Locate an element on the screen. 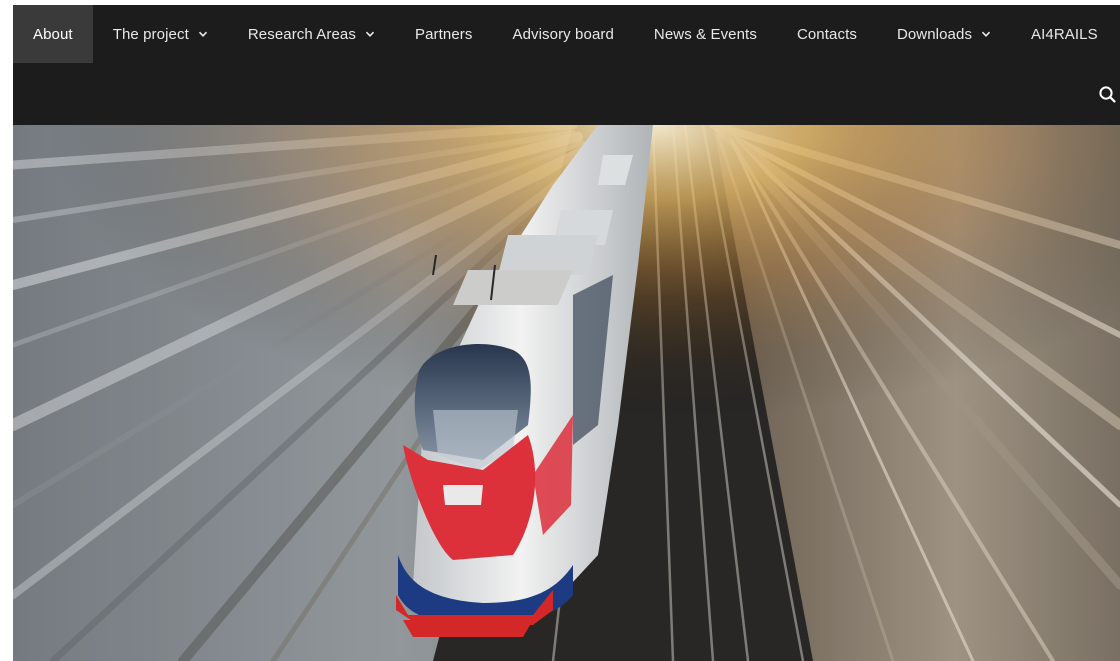  nav-item-label: Research Areas is located at coordinates (301, 34).